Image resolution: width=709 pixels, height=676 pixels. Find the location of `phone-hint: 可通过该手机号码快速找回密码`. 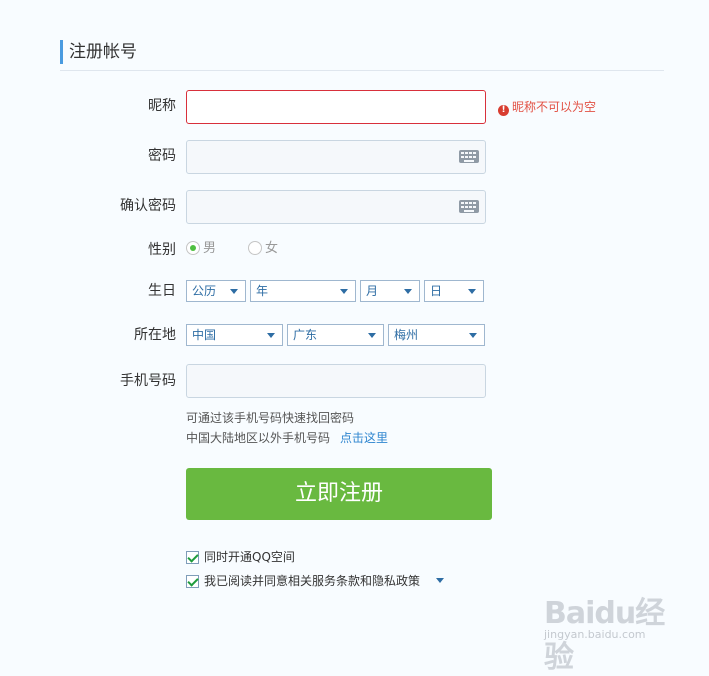

phone-hint: 可通过该手机号码快速找回密码 is located at coordinates (270, 418).